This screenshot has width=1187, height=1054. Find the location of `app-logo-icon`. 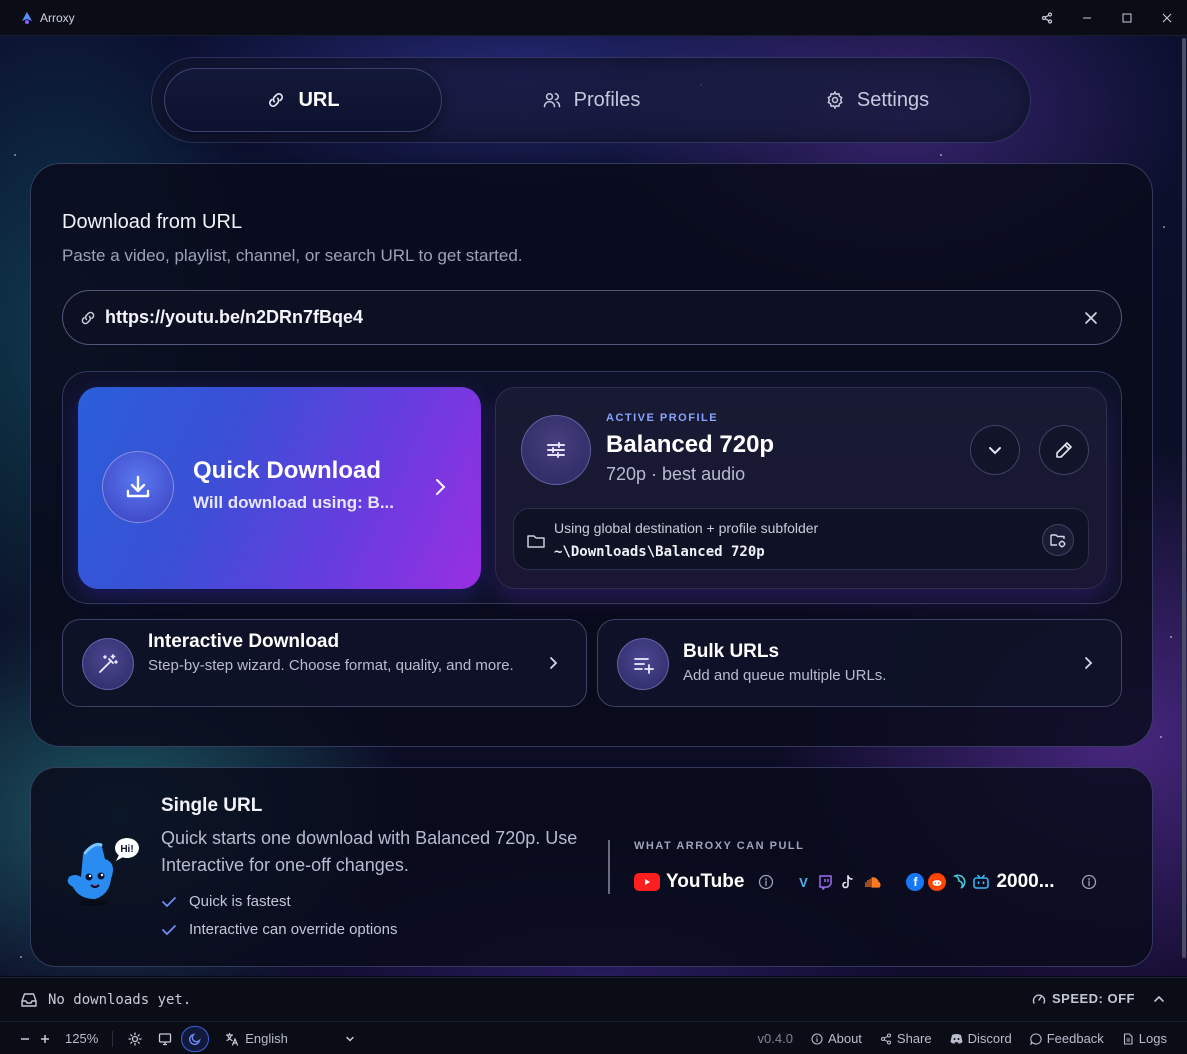

app-logo-icon is located at coordinates (27, 18).